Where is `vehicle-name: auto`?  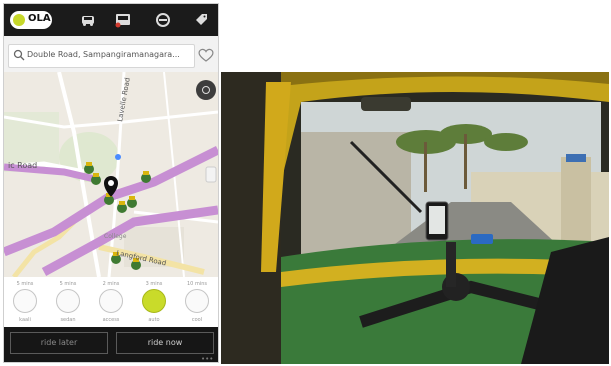 vehicle-name: auto is located at coordinates (154, 320).